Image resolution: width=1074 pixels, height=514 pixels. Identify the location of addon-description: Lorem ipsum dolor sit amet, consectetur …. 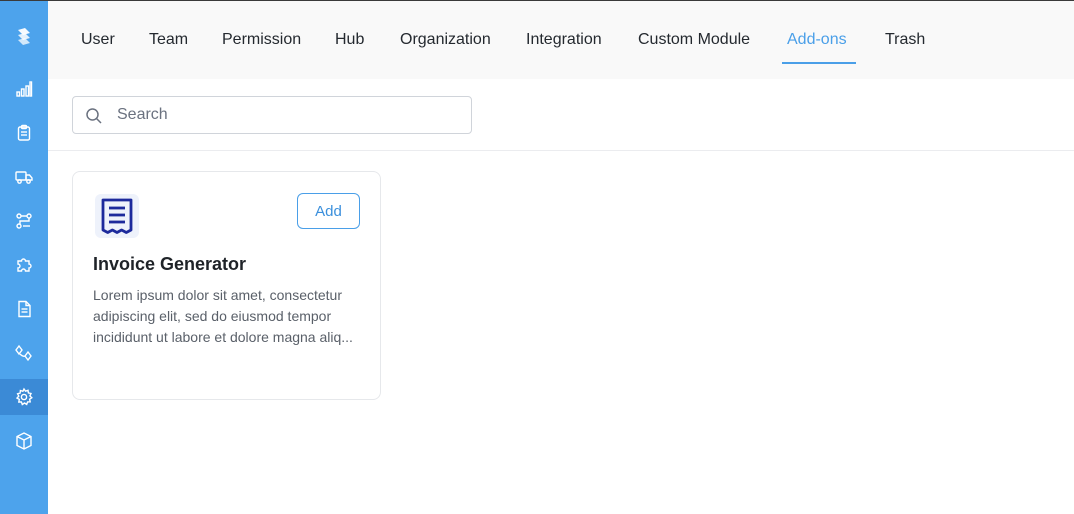
(223, 316).